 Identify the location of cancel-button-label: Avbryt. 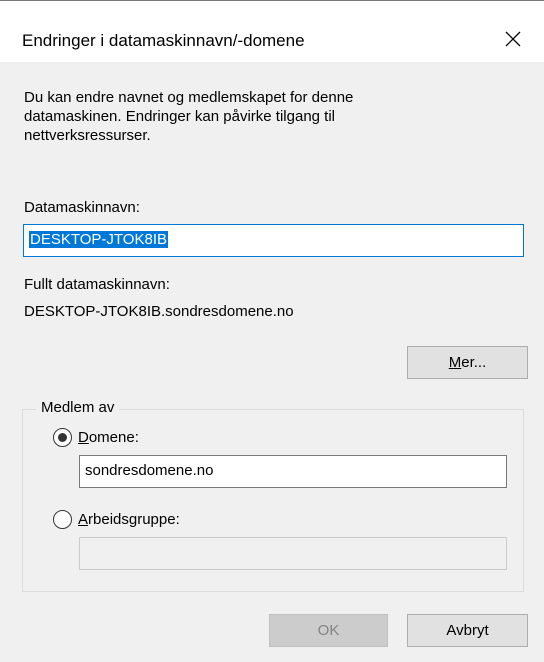
(467, 630).